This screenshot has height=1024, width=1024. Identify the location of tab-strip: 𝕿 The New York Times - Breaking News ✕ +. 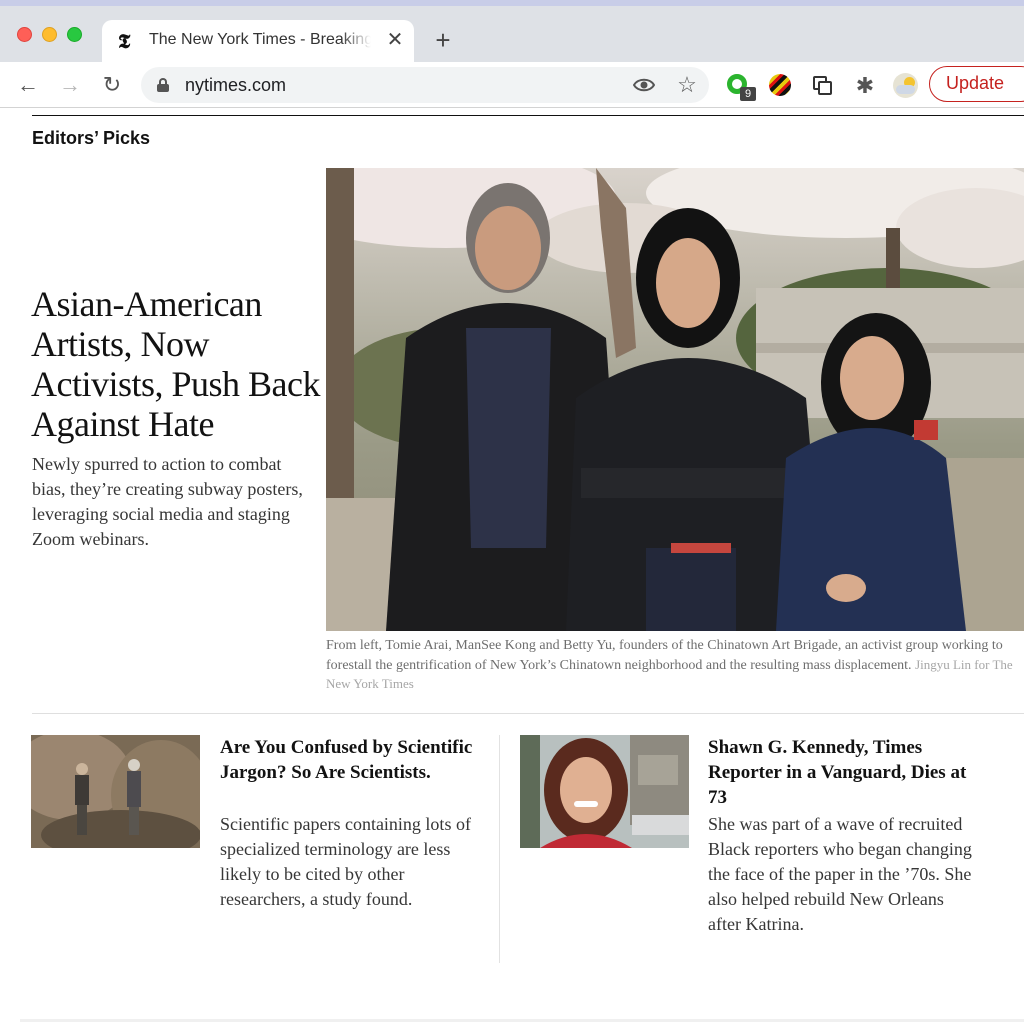
(512, 34).